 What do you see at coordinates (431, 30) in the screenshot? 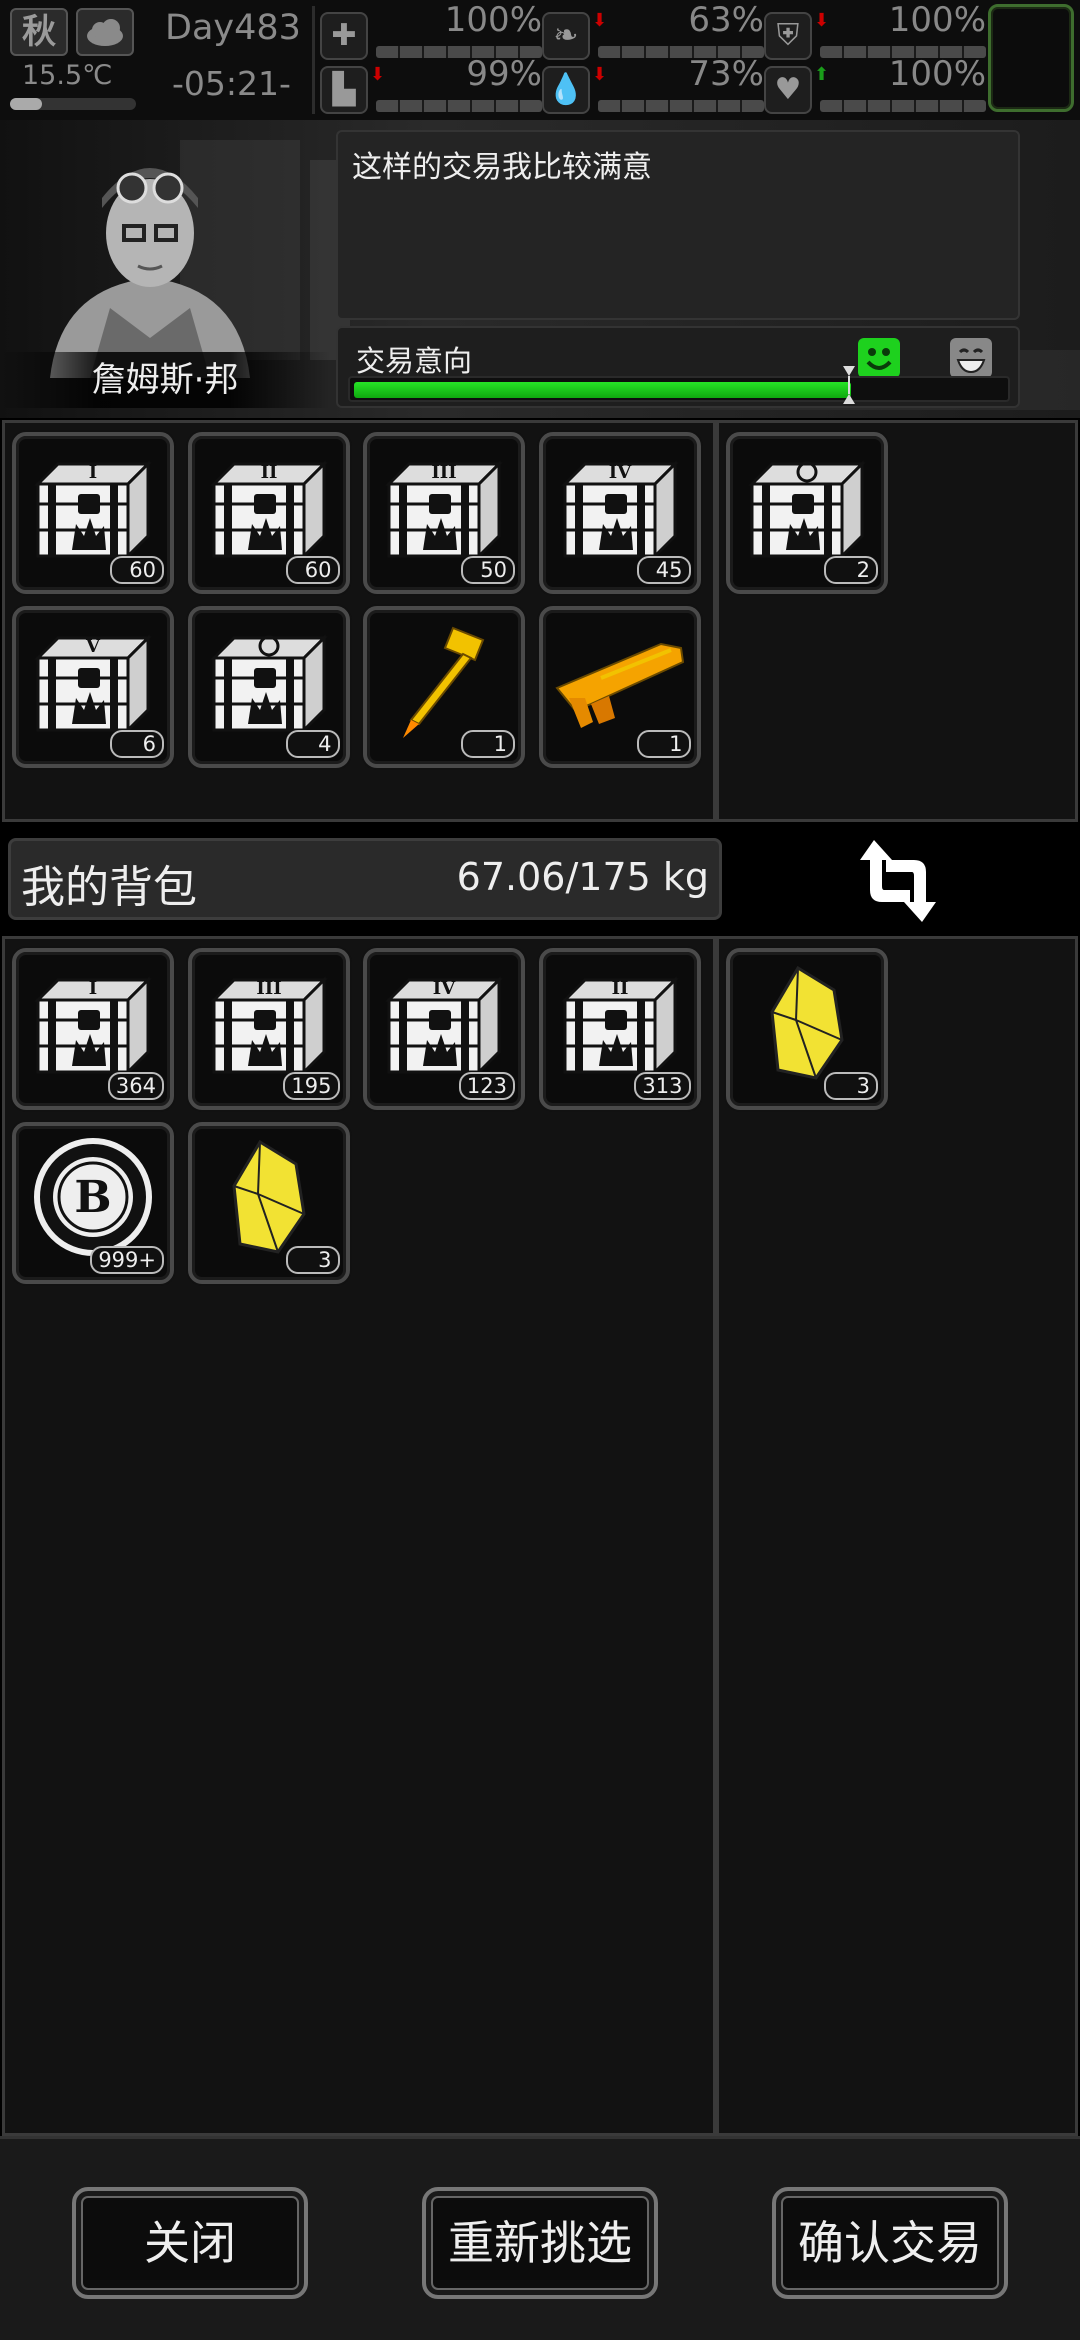
I see `stat-health: ✚ 100%` at bounding box center [431, 30].